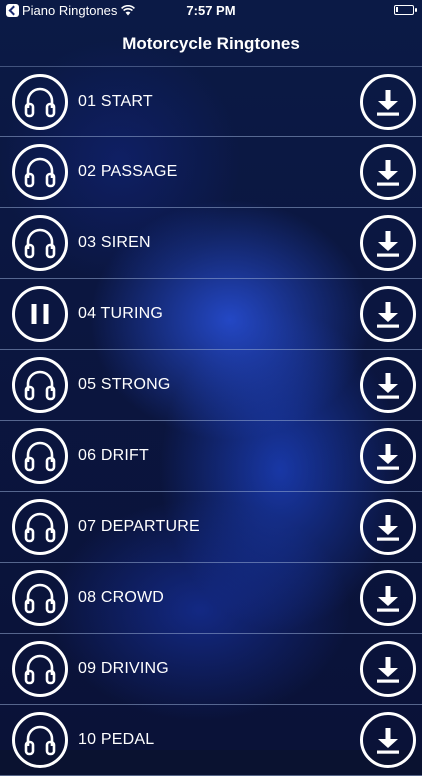 This screenshot has width=422, height=776. I want to click on page-title: Motorcycle Ringtones, so click(211, 43).